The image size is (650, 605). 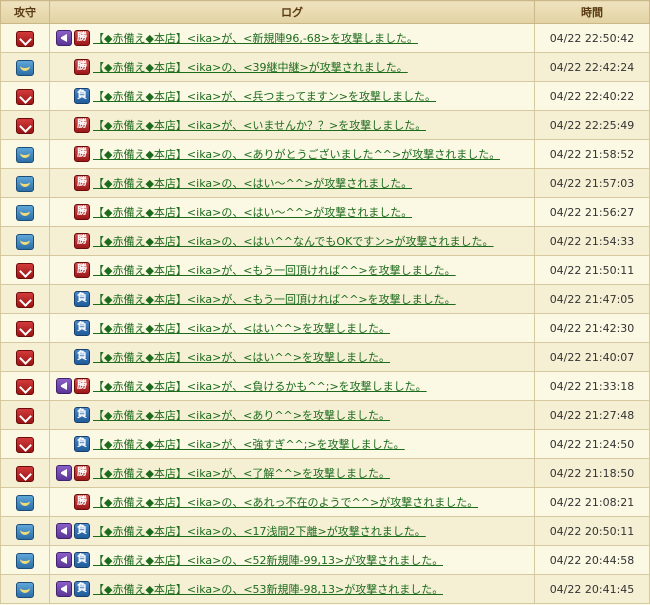 I want to click on time-cell: 04/22 21:47:05, so click(x=592, y=299).